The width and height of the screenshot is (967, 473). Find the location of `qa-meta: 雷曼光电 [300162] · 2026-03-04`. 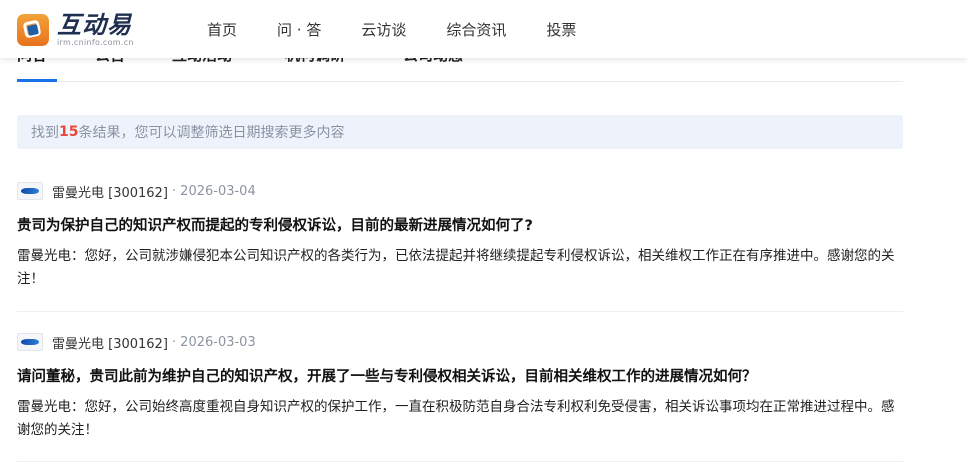

qa-meta: 雷曼光电 [300162] · 2026-03-04 is located at coordinates (460, 191).